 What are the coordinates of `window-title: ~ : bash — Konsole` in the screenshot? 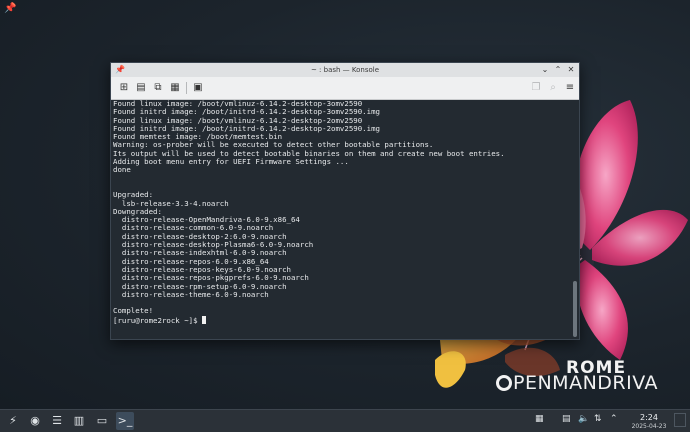 It's located at (345, 70).